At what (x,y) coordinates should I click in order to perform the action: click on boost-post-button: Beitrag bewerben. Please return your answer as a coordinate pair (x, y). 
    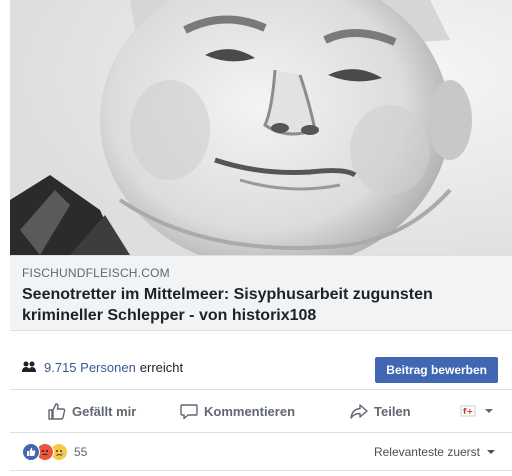
    Looking at the image, I should click on (436, 370).